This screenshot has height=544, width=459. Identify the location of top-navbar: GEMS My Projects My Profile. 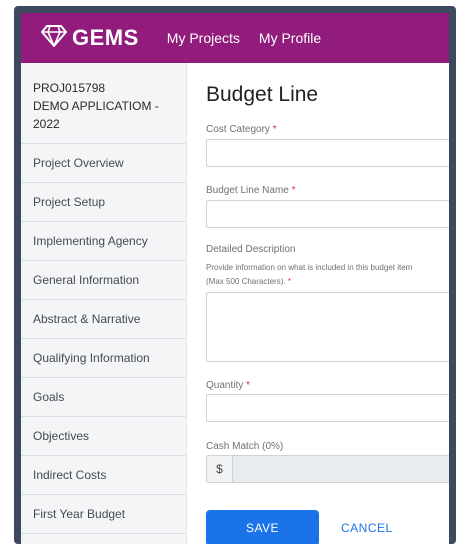
(235, 38).